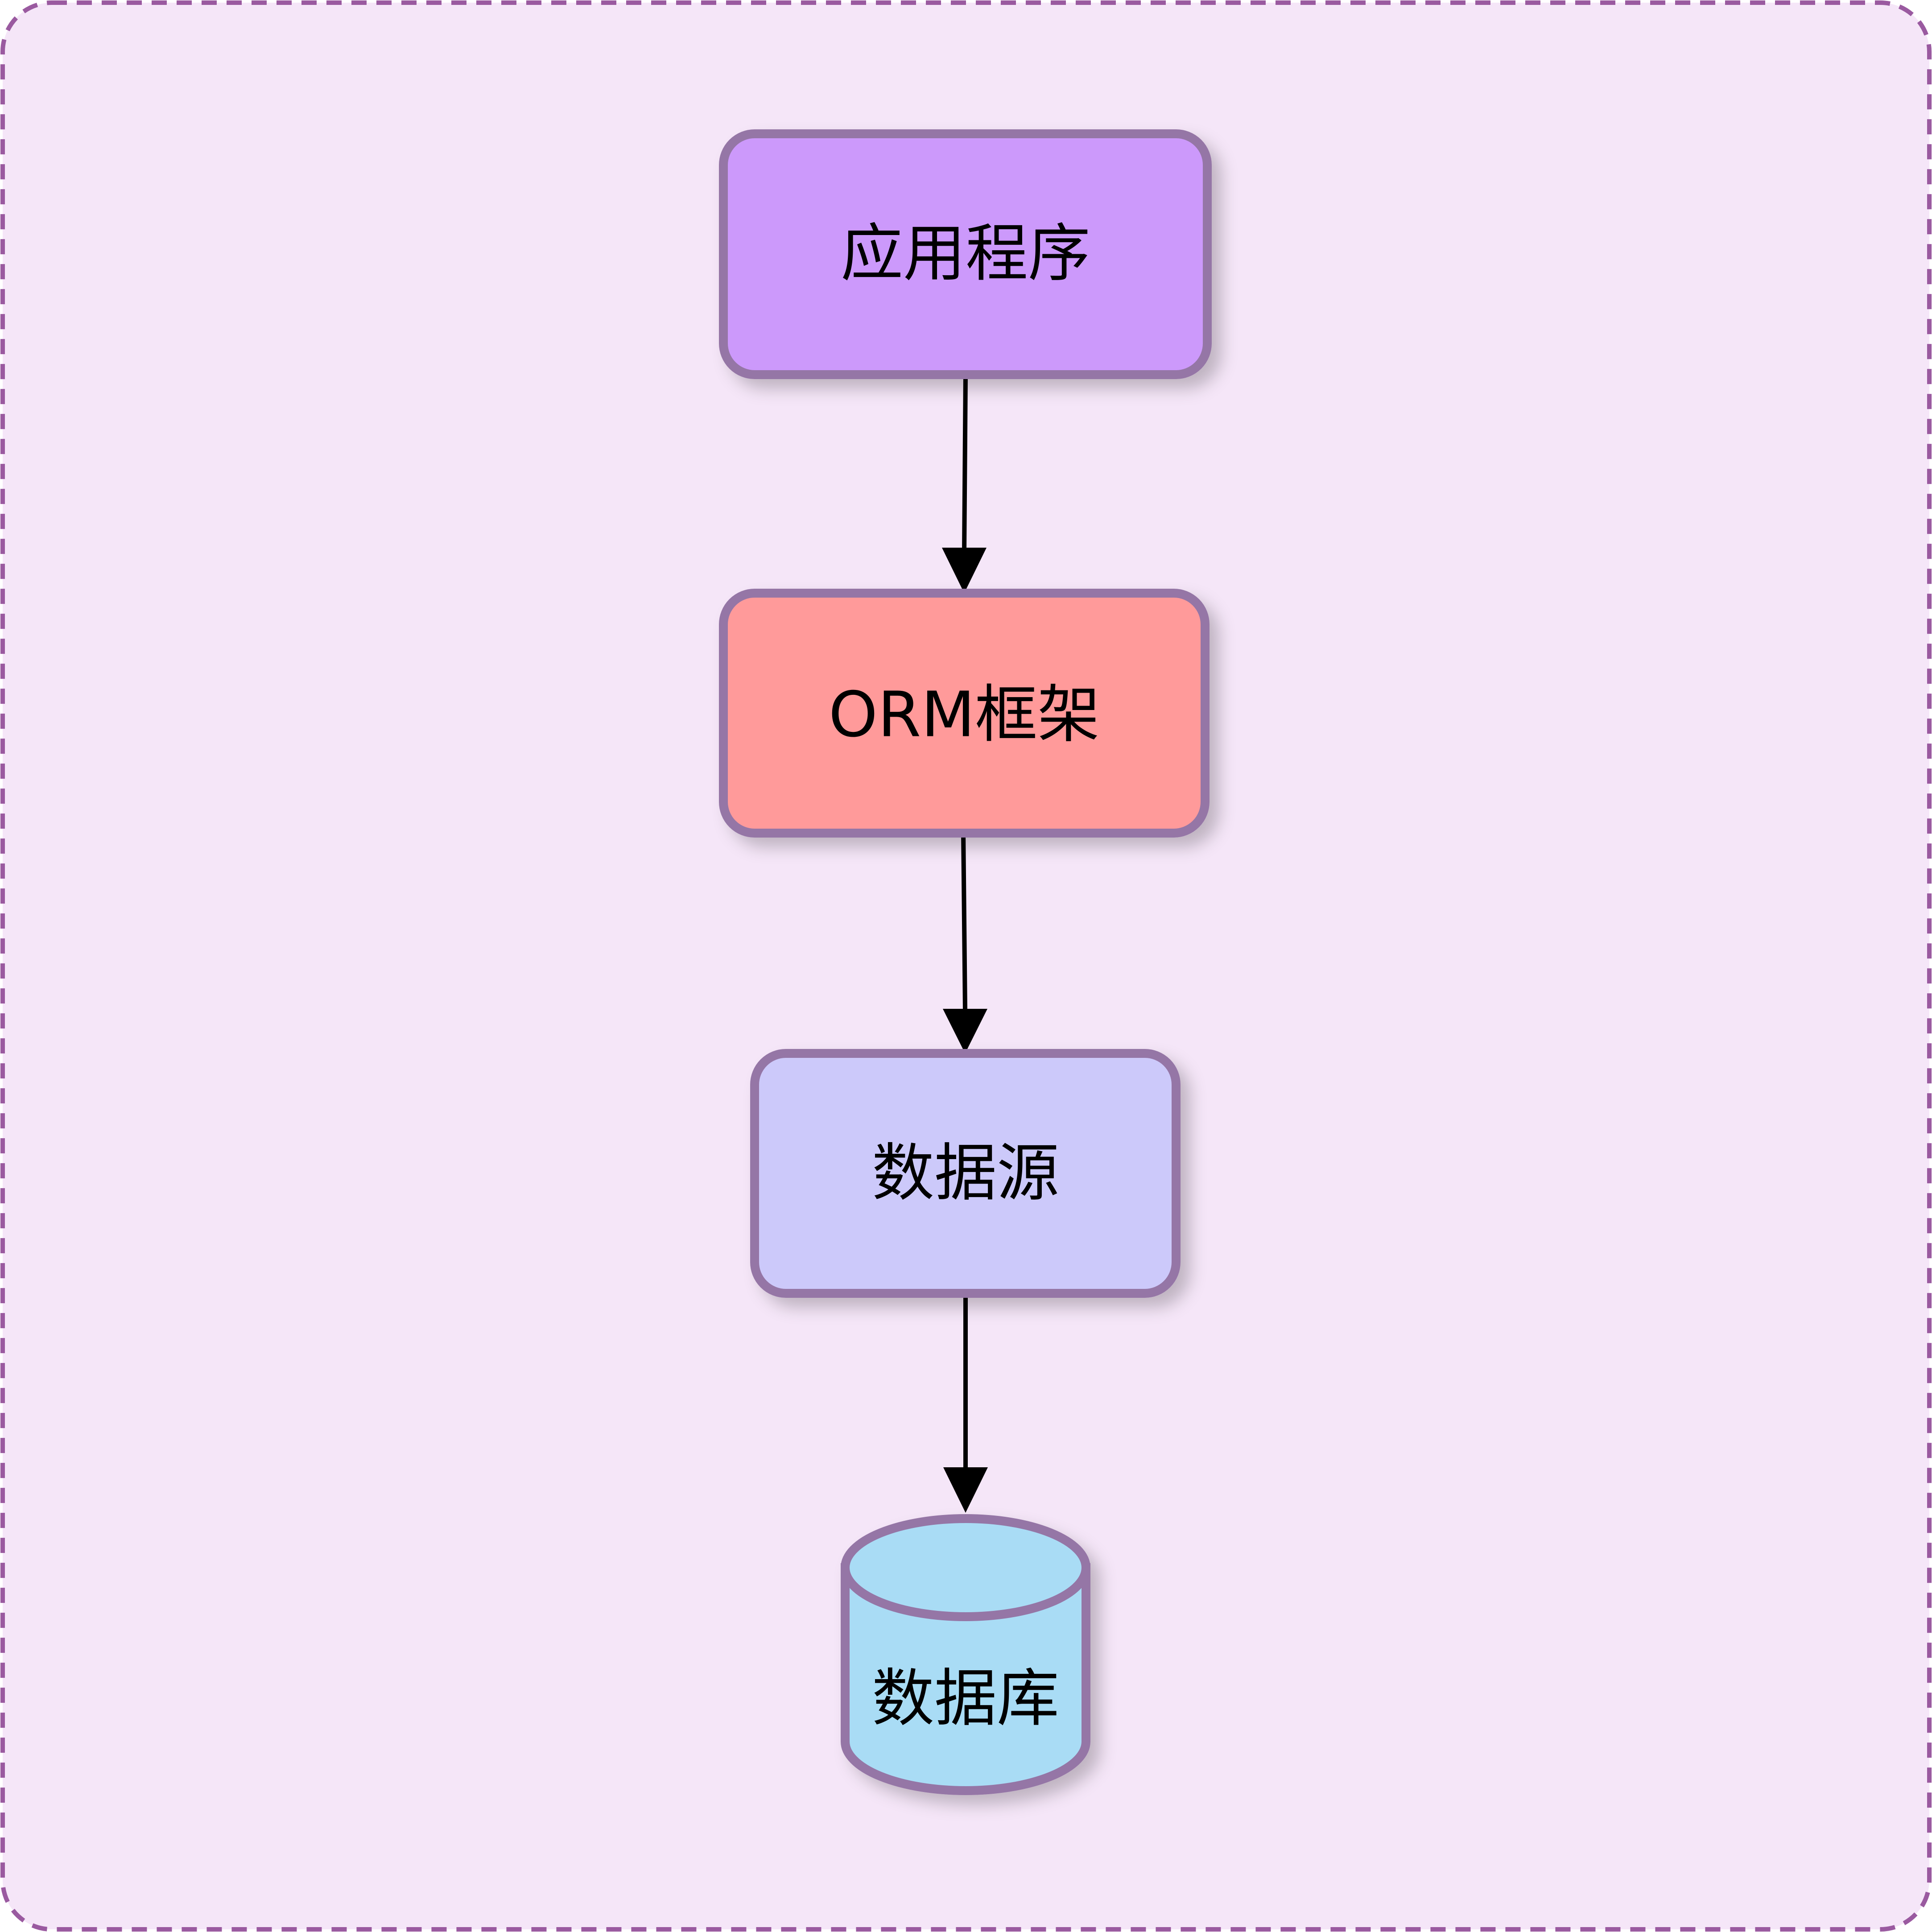  I want to click on cylinder-top, so click(965, 1568).